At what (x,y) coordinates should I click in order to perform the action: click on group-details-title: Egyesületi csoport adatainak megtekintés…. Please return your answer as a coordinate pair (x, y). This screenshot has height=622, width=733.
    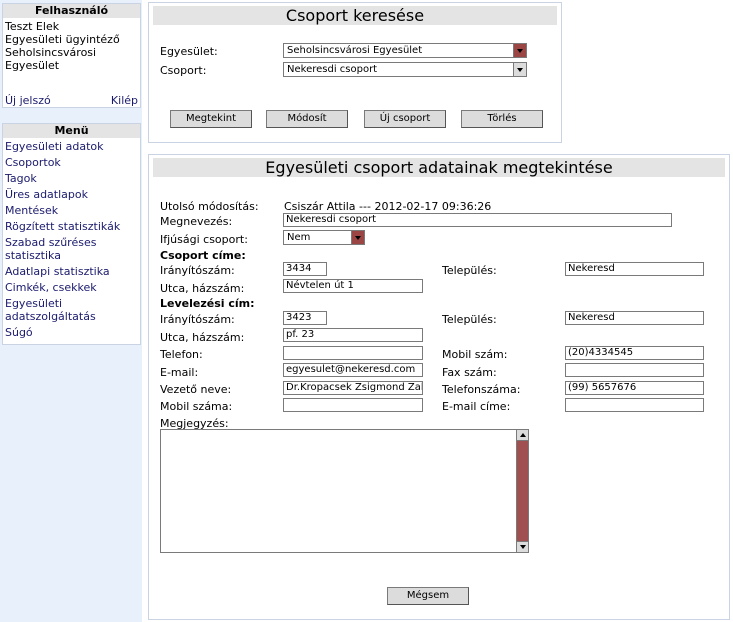
    Looking at the image, I should click on (439, 167).